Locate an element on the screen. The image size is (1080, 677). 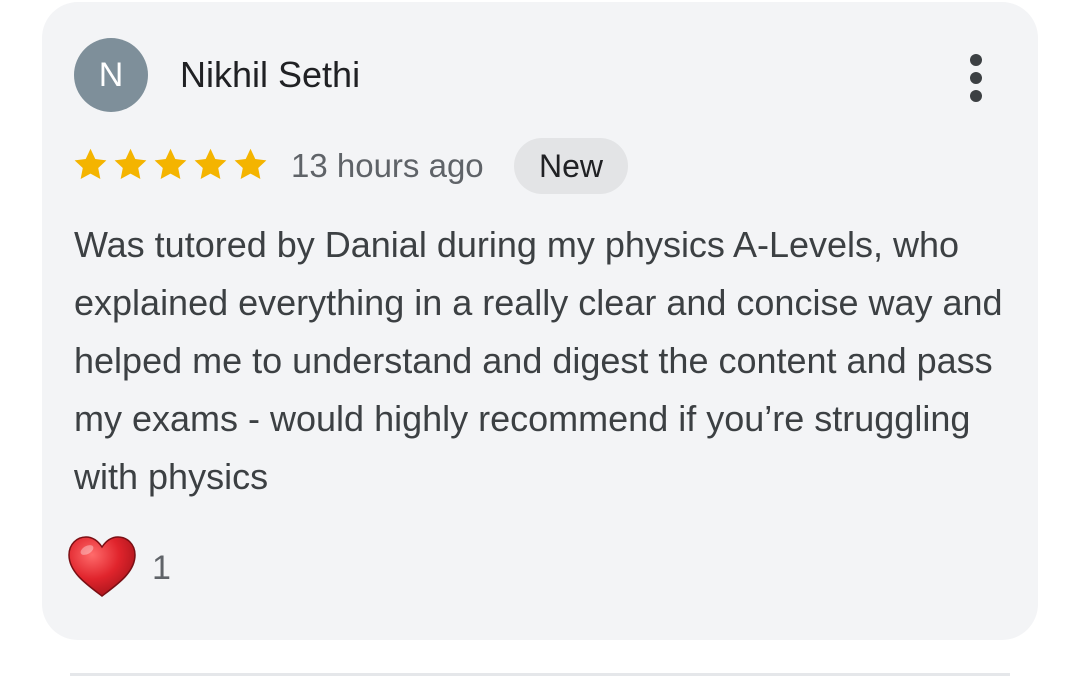
review-timestamp: 13 hours ago is located at coordinates (387, 165).